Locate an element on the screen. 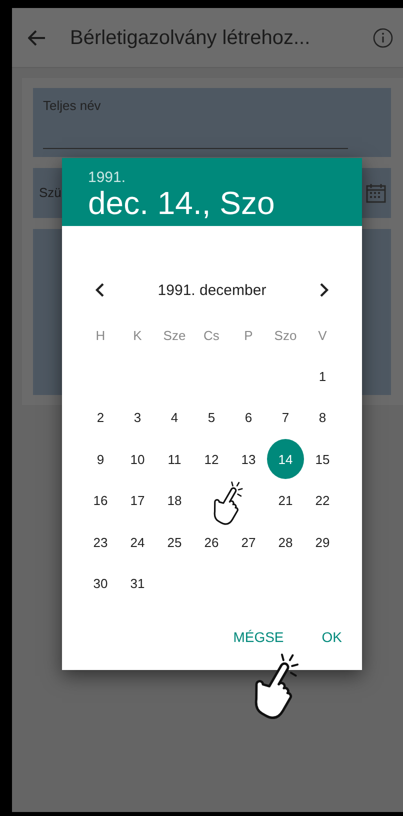  day-button: 23 is located at coordinates (100, 542).